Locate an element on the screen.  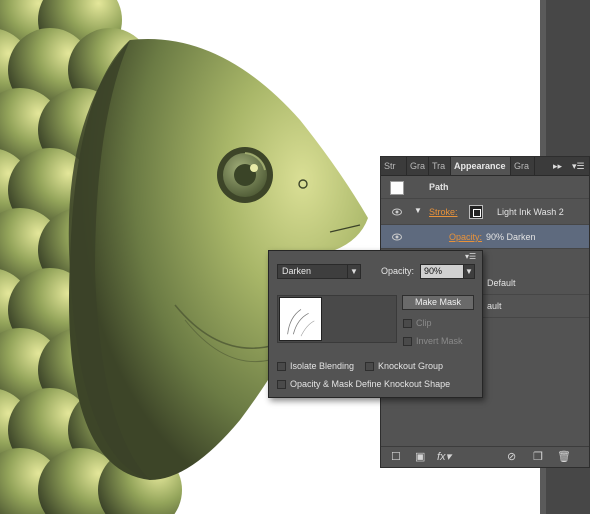
opacity-input: 90% is located at coordinates (442, 271).